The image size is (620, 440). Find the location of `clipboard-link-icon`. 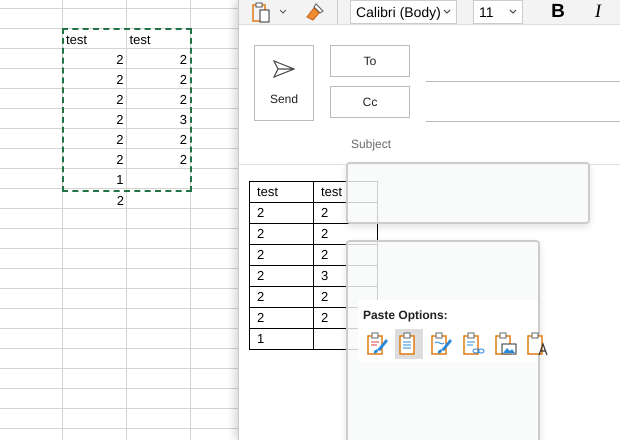

clipboard-link-icon is located at coordinates (473, 344).